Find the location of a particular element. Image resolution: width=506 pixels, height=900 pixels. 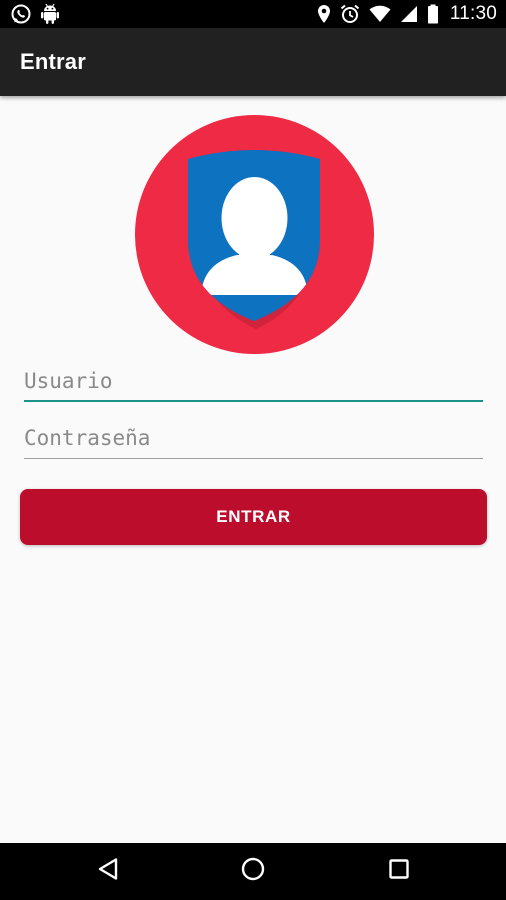

navigation-bar is located at coordinates (253, 871).